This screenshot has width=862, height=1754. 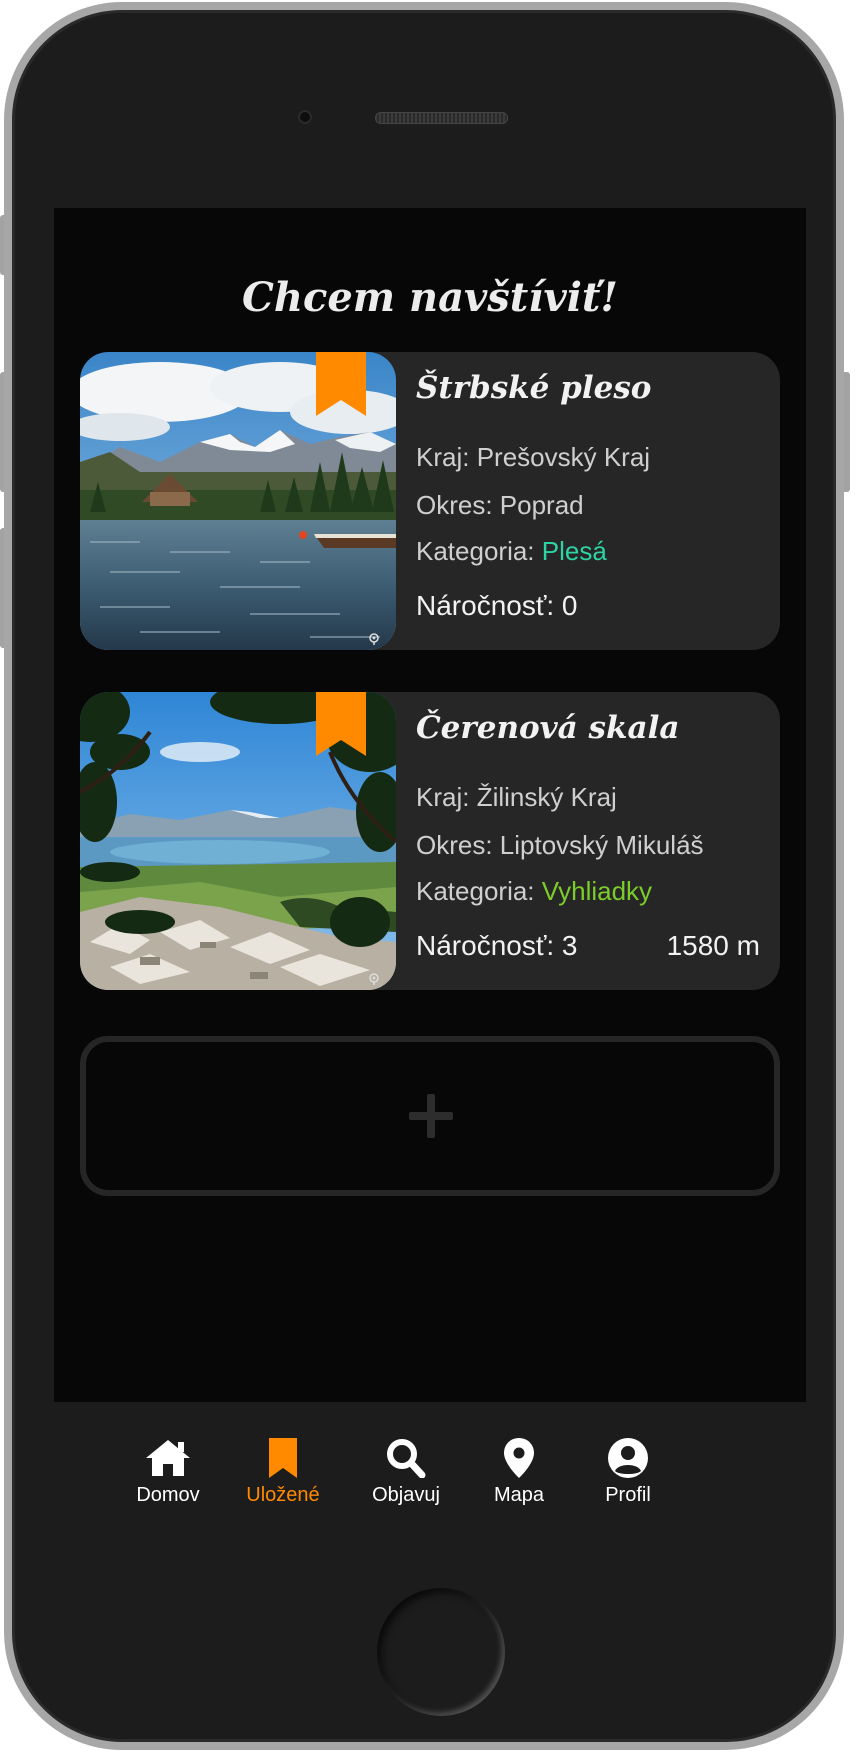 I want to click on bottom-navigation: Domov Uložené Objavuj Mapa Profil, so click(x=430, y=1473).